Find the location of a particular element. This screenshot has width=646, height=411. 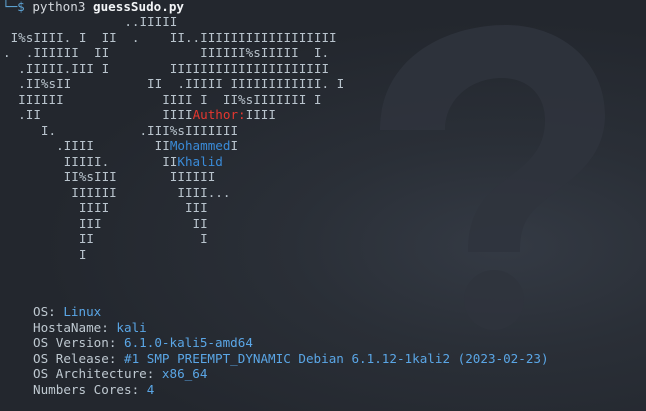

author-label: Author: is located at coordinates (219, 114).